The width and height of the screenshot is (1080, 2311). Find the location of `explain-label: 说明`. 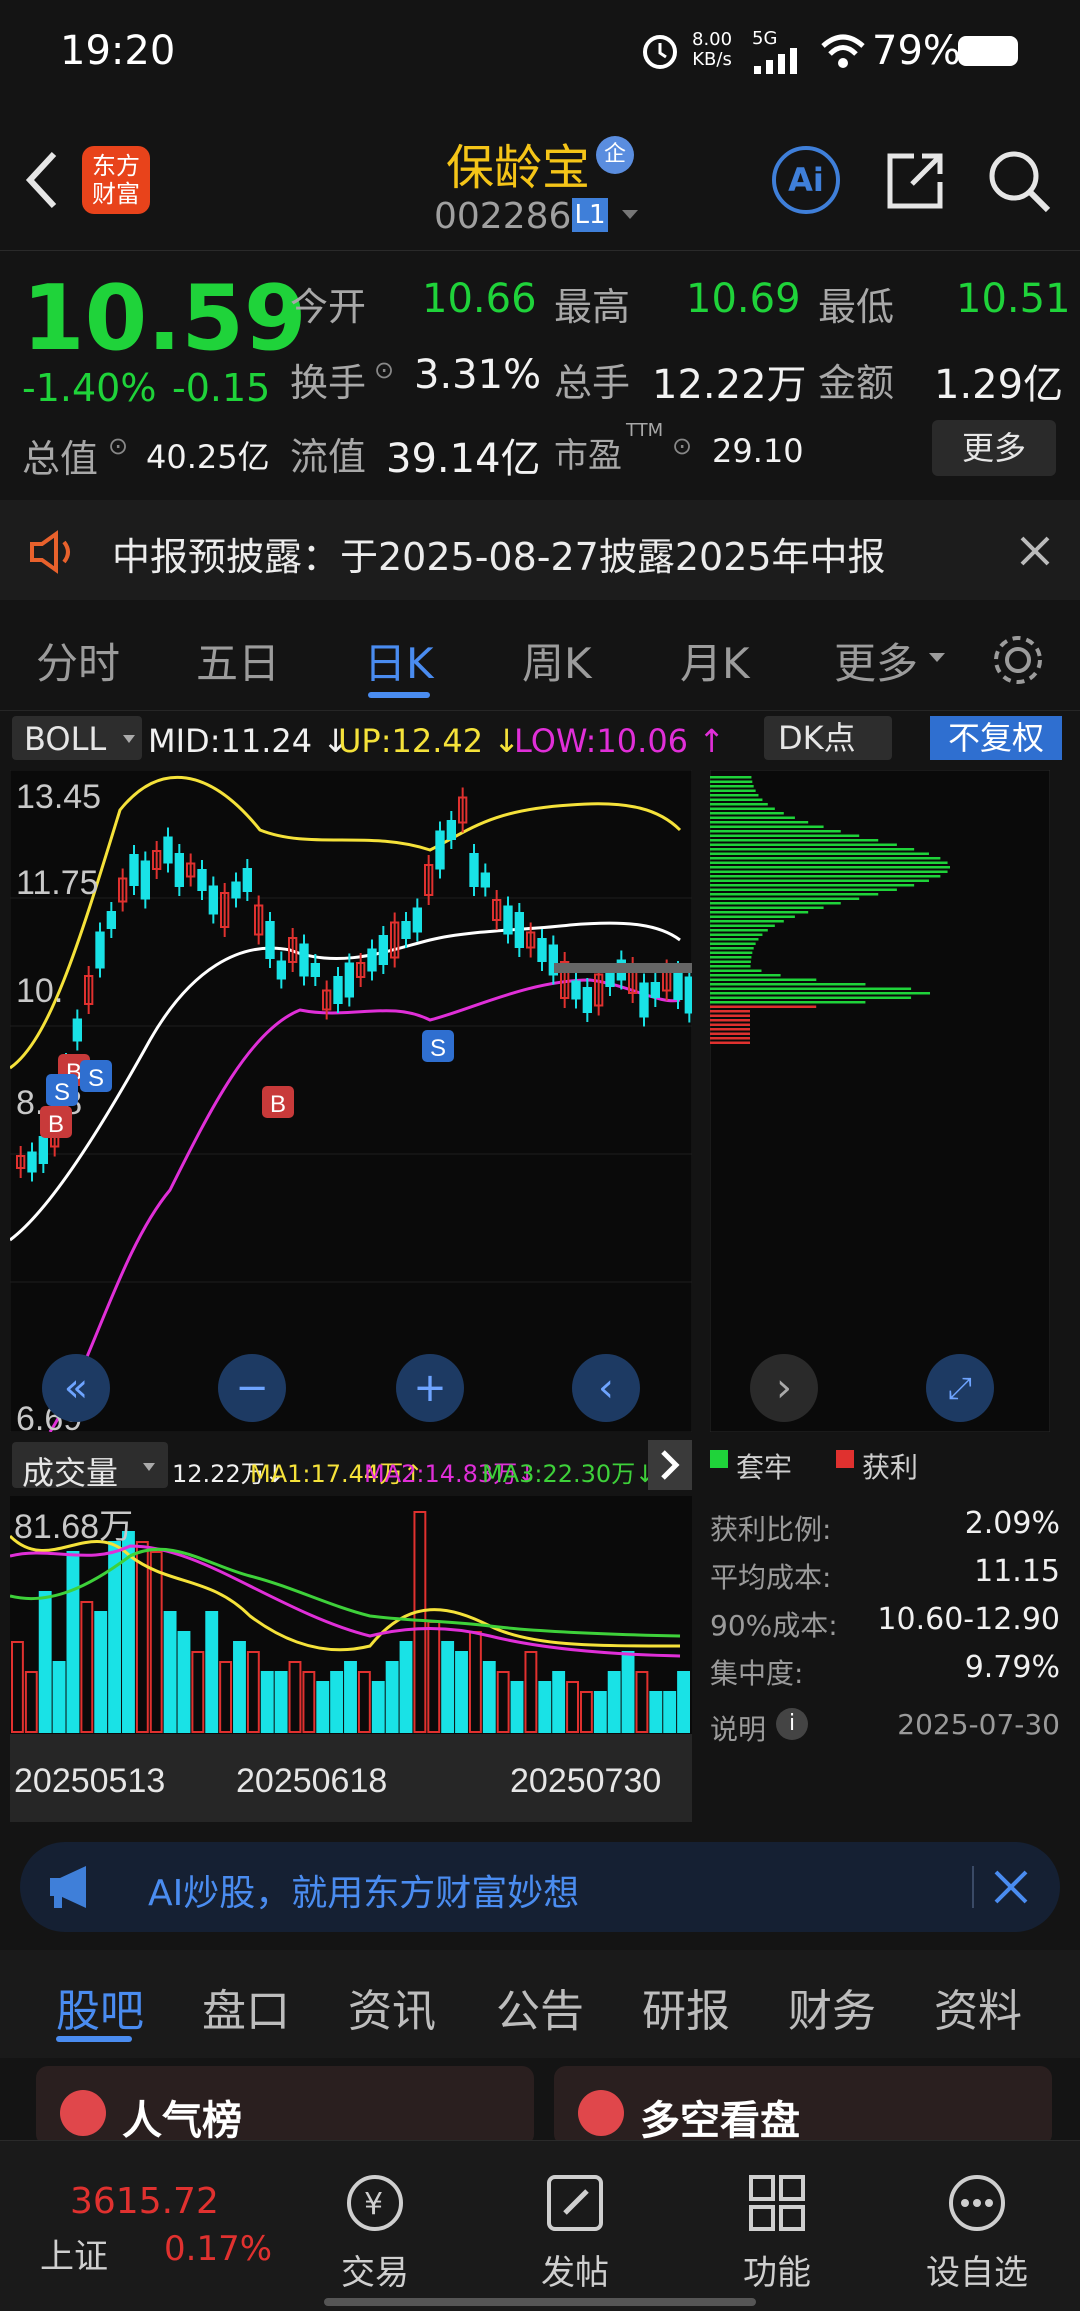

explain-label: 说明 is located at coordinates (738, 1728).